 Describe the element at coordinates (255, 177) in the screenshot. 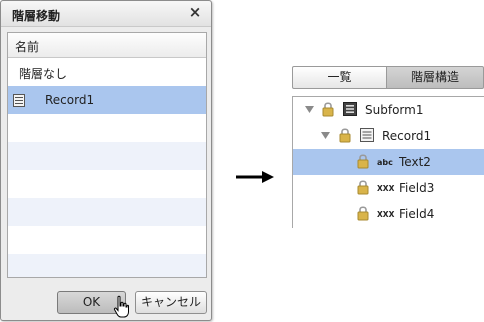

I see `right-arrow-icon` at that location.